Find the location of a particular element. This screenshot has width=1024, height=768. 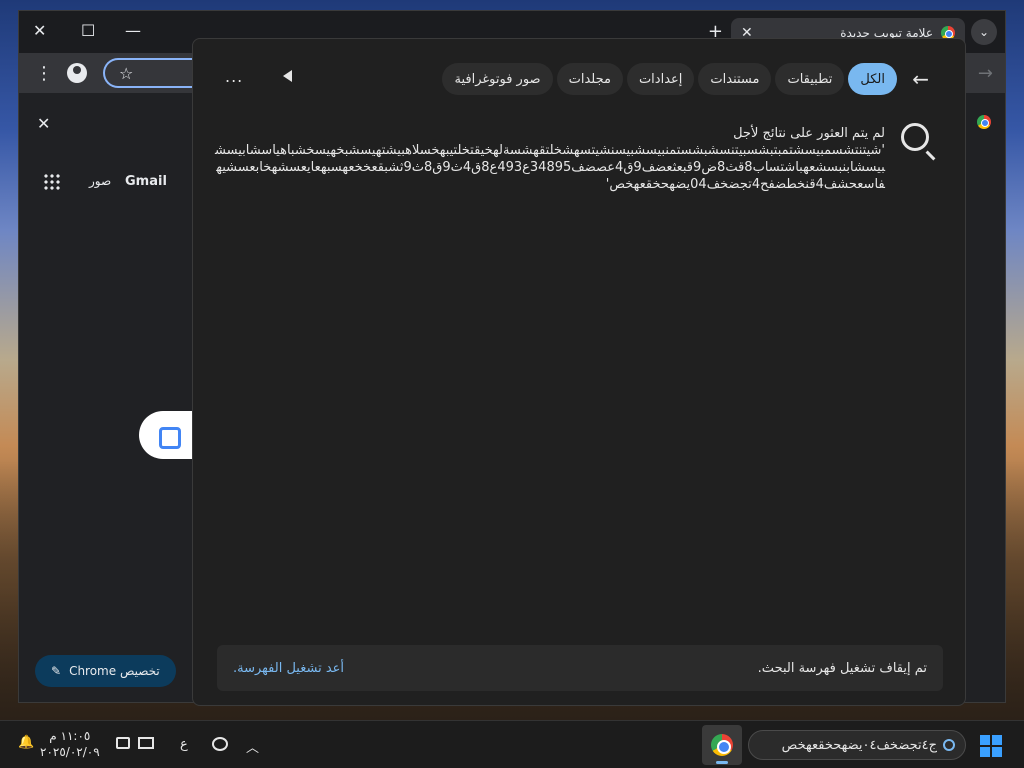

tab-settings: إعدادات is located at coordinates (660, 79).